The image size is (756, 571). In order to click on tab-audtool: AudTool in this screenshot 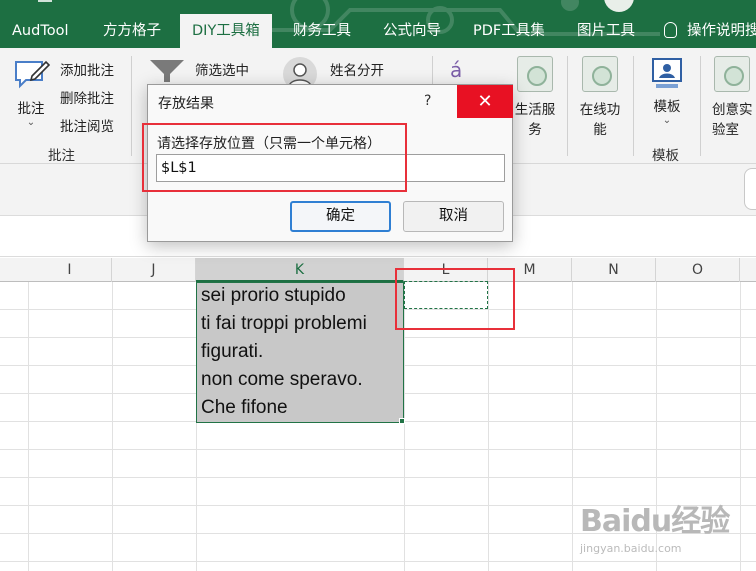, I will do `click(40, 31)`.